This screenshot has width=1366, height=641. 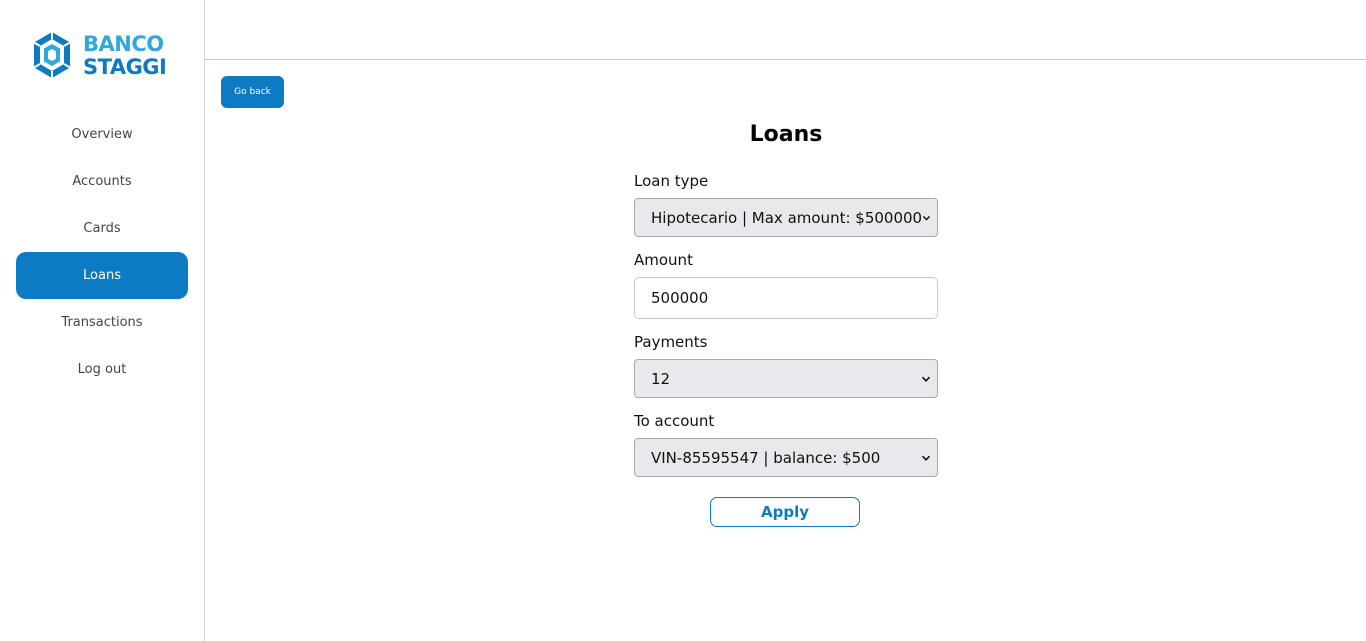 I want to click on sidebar-item-transactions: Transactions, so click(x=102, y=322).